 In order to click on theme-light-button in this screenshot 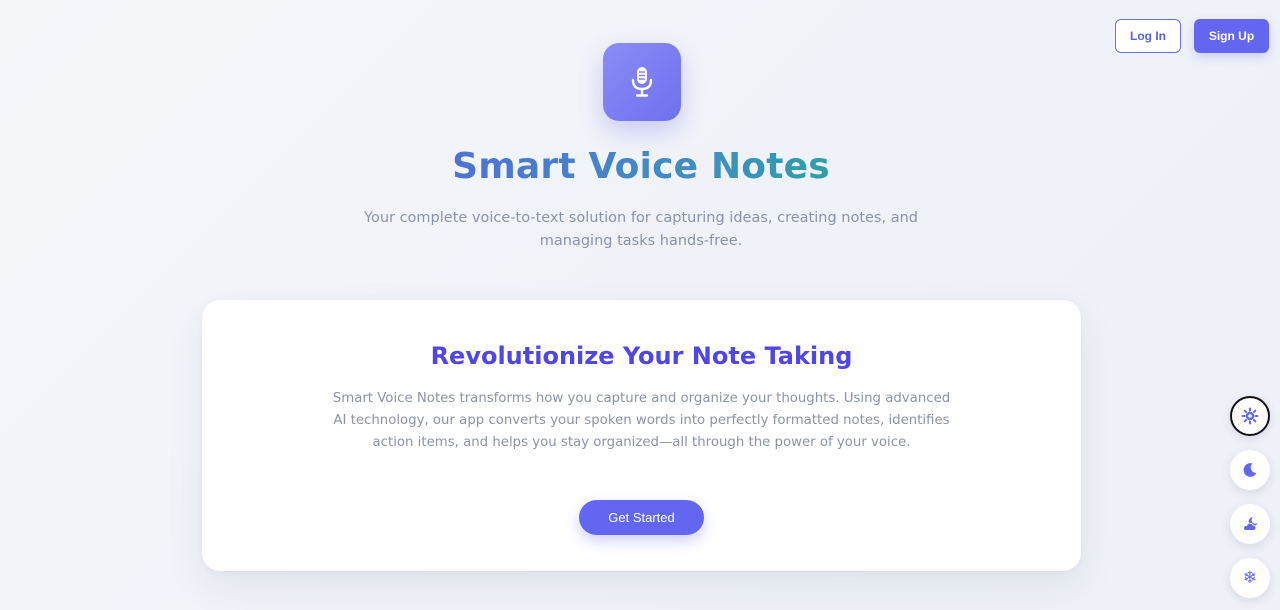, I will do `click(1250, 416)`.